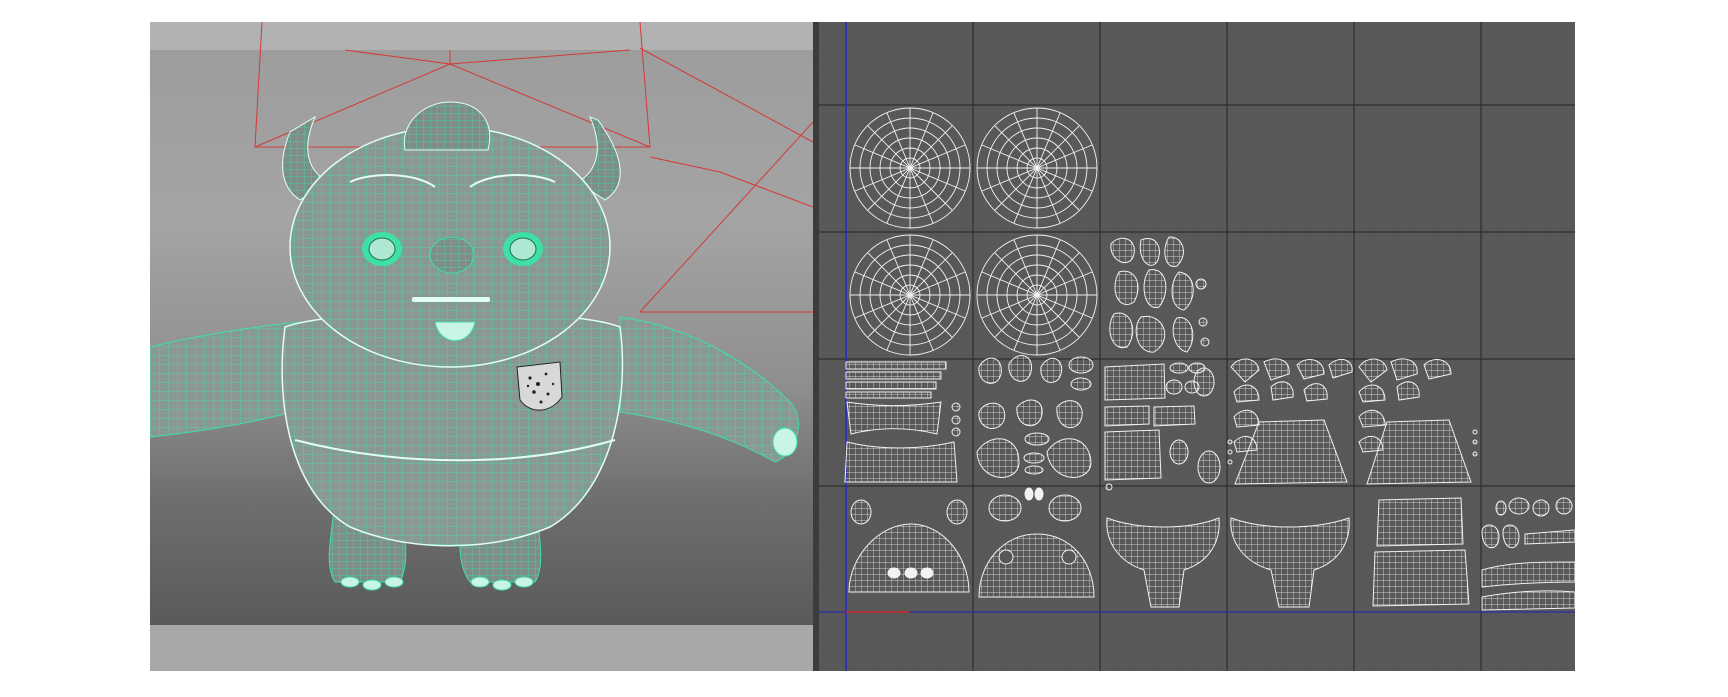 This screenshot has width=1728, height=697. I want to click on eye-right, so click(523, 249).